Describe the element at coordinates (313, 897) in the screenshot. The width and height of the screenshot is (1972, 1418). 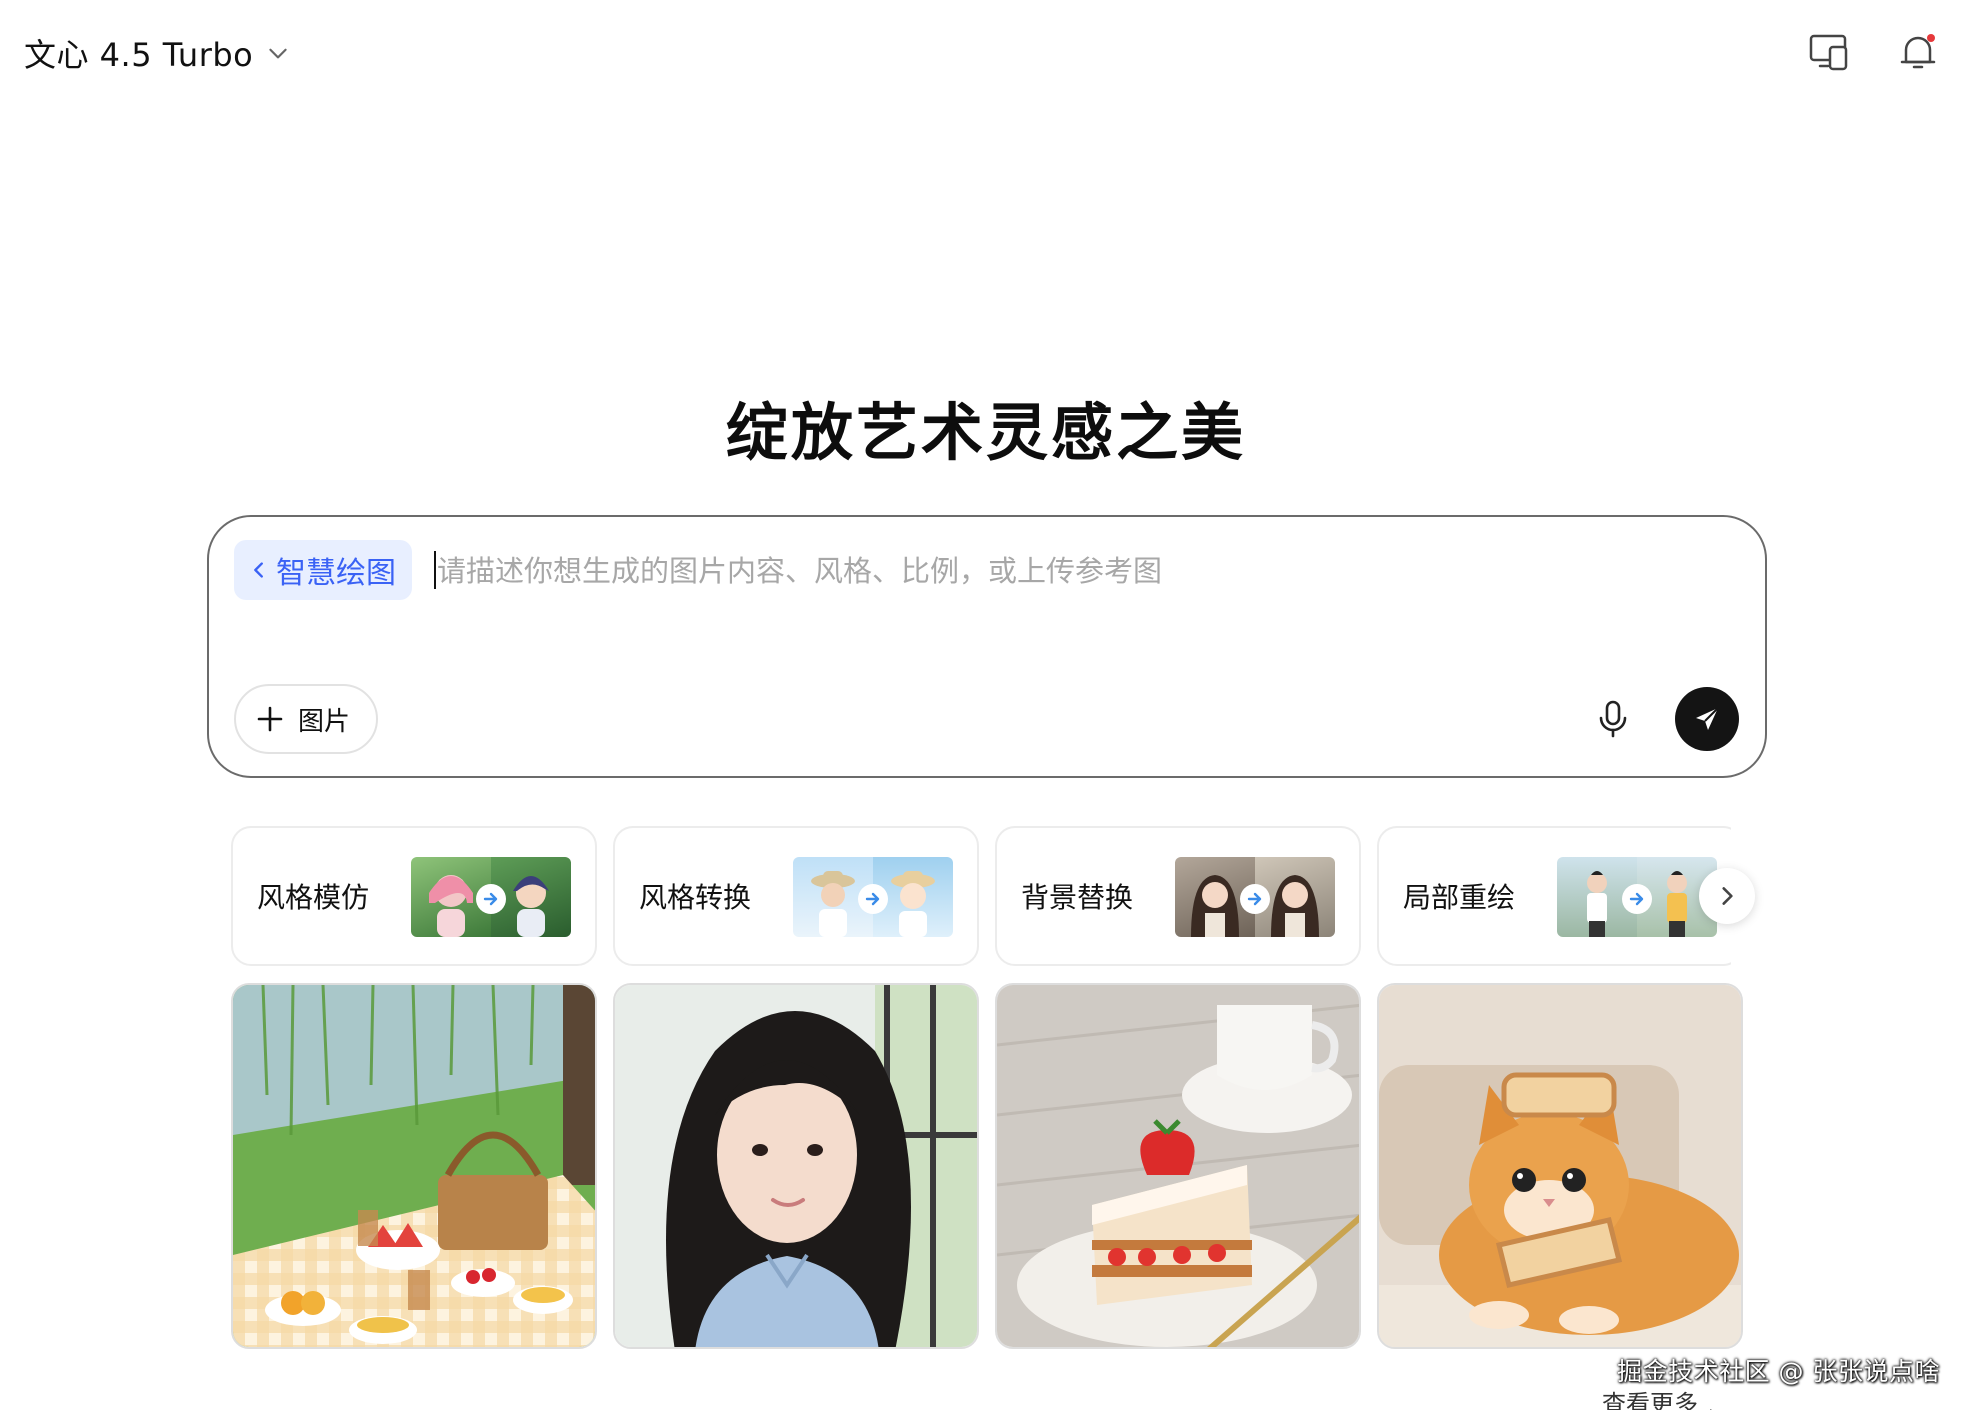
I see `feature-card-label: 风格模仿` at that location.